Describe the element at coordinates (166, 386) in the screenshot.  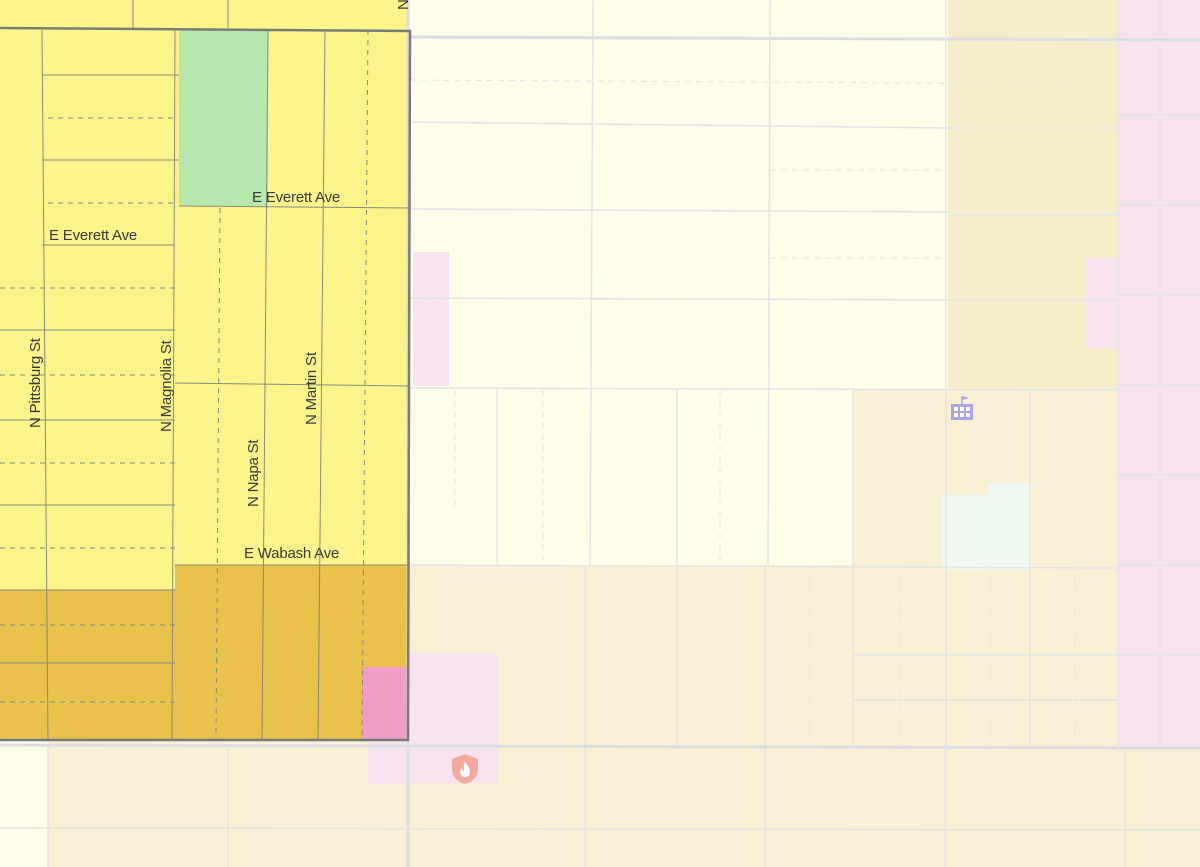
I see `street-label-n-magnolia-st: N Magnolia St` at that location.